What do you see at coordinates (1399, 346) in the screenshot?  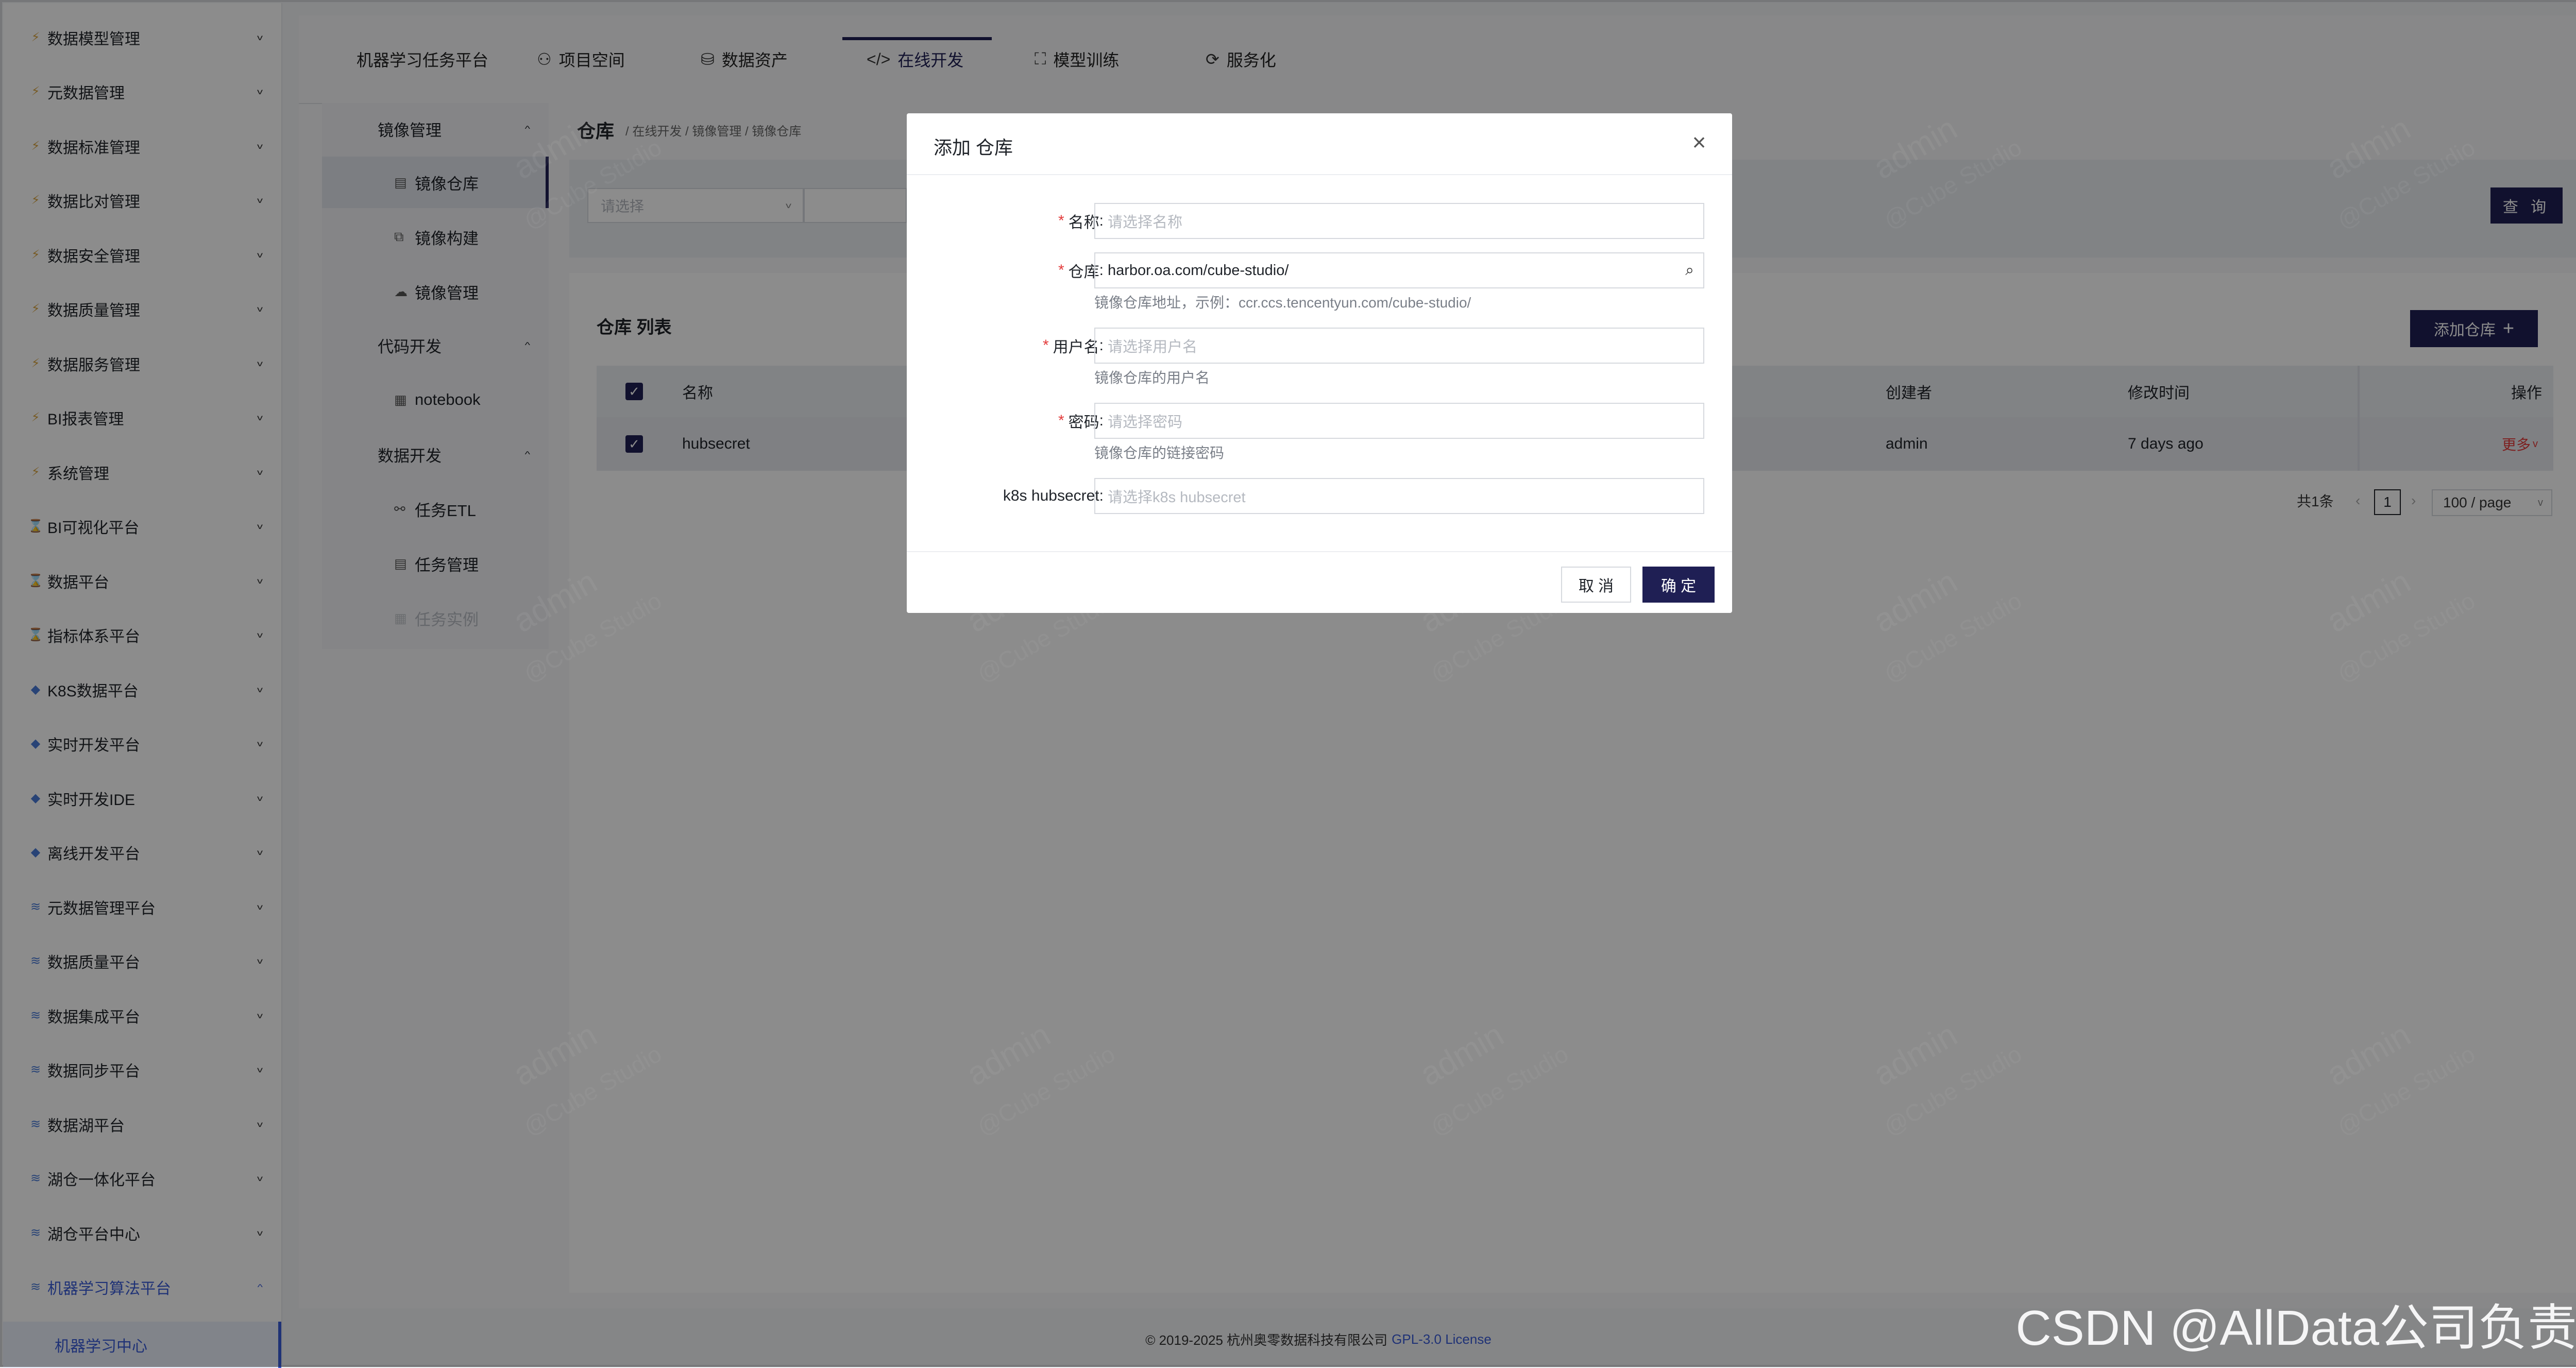 I see `username-field: 请选择用户名` at bounding box center [1399, 346].